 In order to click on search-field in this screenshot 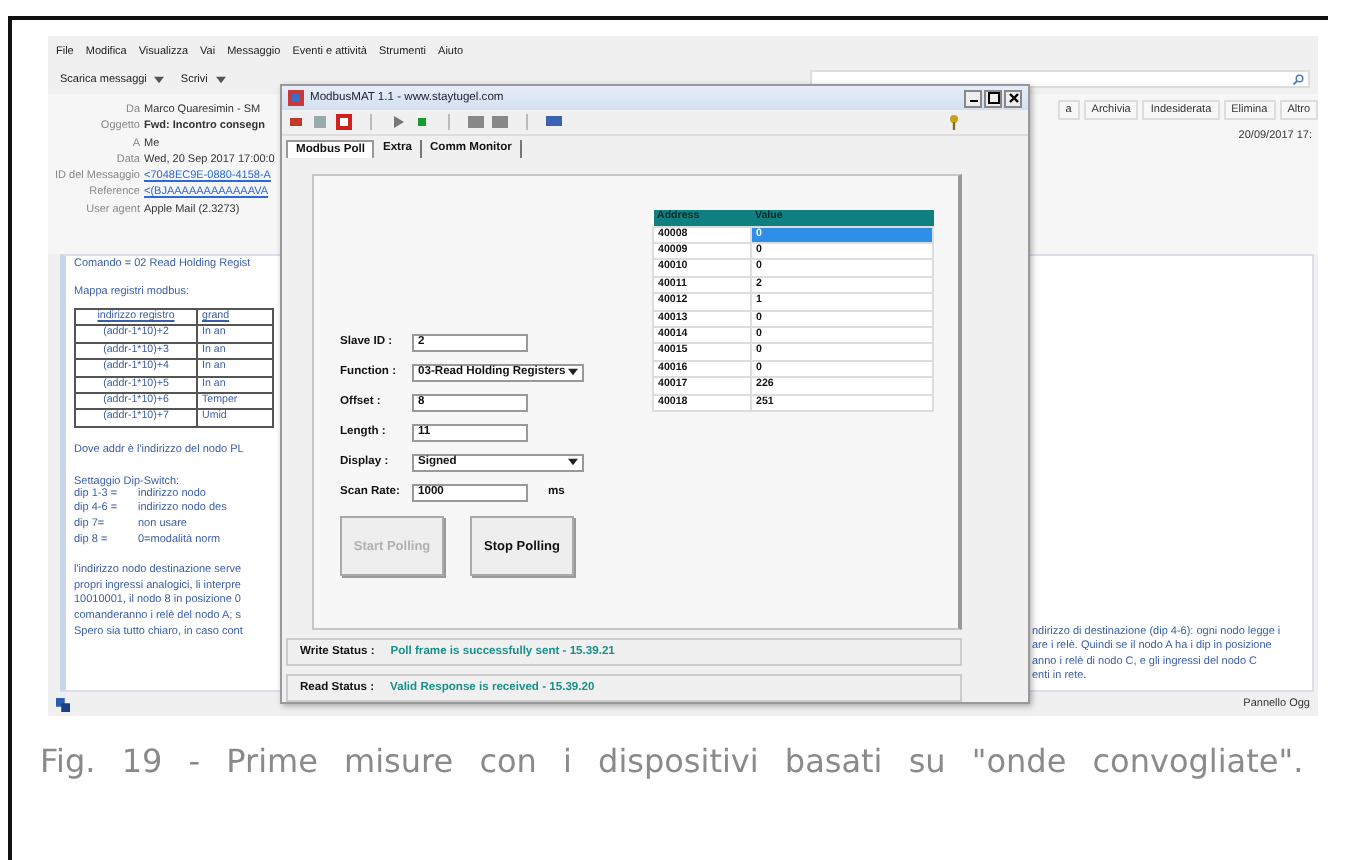, I will do `click(1060, 79)`.